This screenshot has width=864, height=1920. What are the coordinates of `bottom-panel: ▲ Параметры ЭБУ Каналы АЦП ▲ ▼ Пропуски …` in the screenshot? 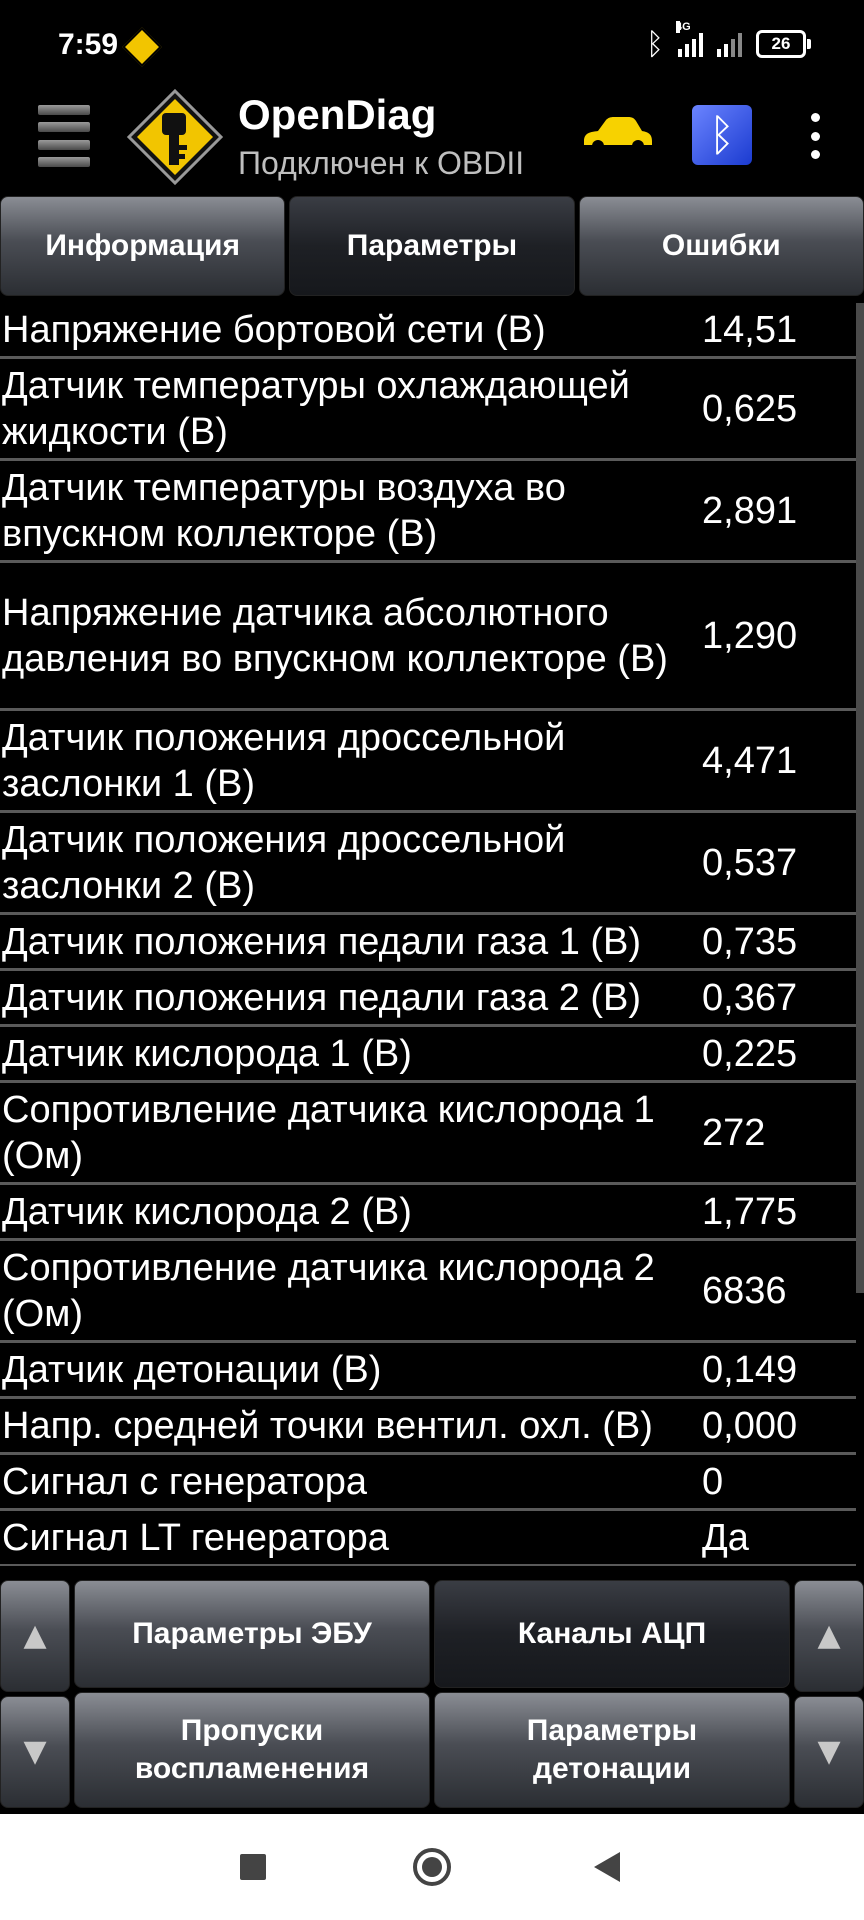 It's located at (432, 1696).